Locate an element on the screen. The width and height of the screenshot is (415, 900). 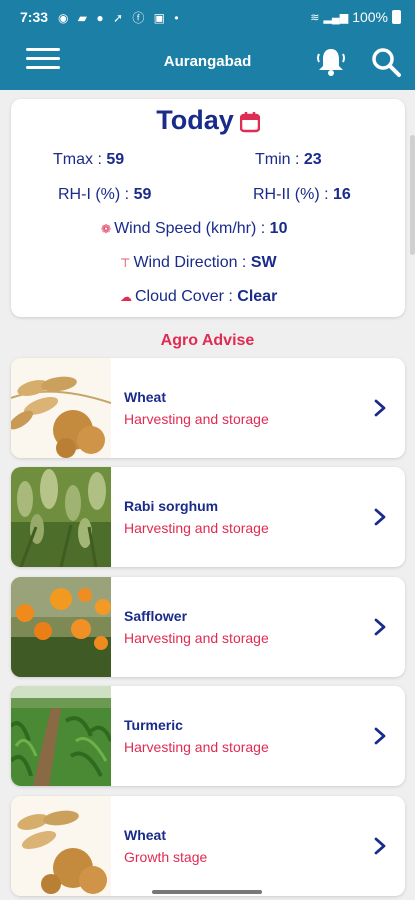
rh2-label: RH-II (%) : is located at coordinates (291, 194).